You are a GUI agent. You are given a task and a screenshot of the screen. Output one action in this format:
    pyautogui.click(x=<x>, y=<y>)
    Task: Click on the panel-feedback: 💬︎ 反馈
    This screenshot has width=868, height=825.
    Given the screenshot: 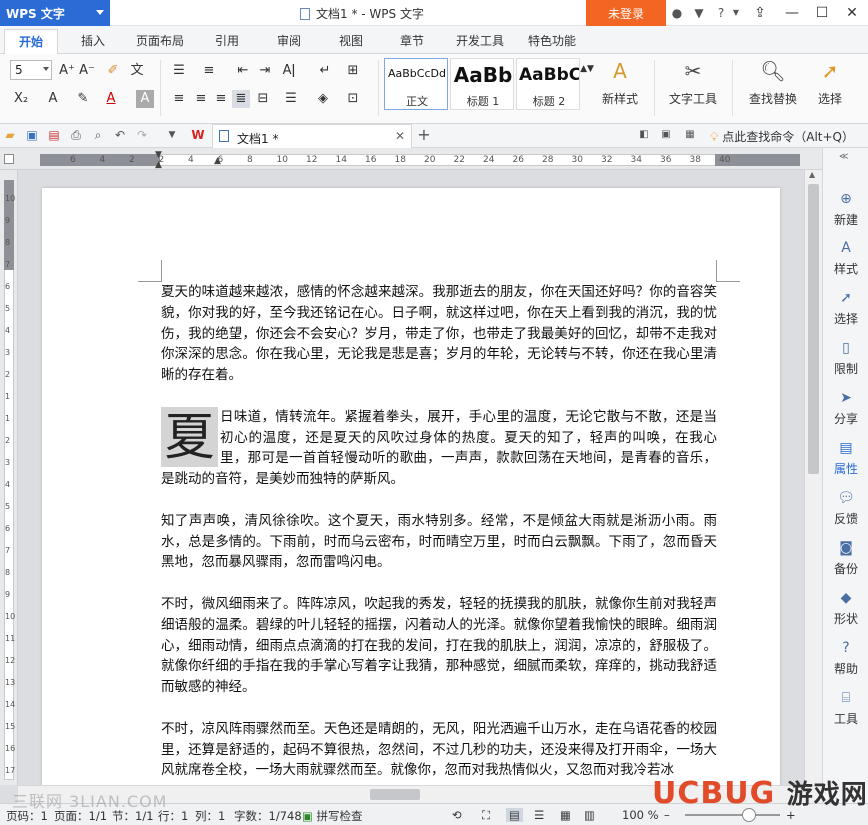 What is the action you would take?
    pyautogui.click(x=845, y=508)
    